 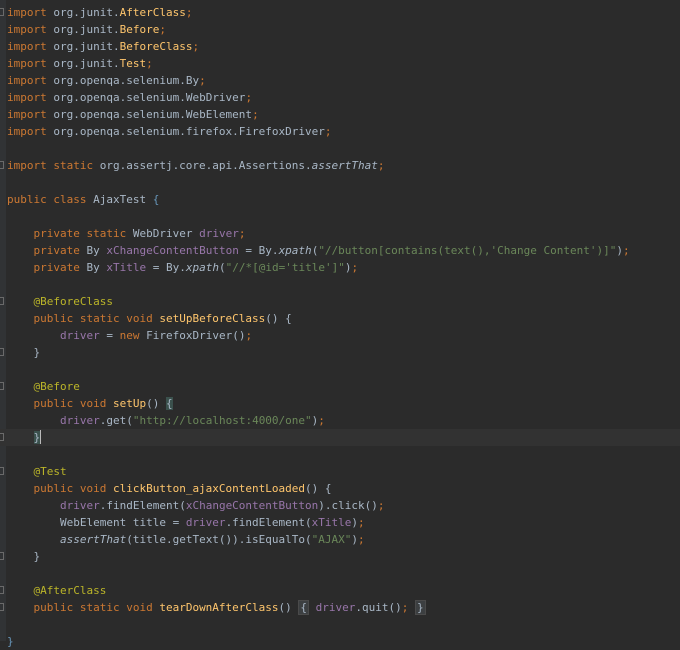 I want to click on code-token: (), so click(x=156, y=403).